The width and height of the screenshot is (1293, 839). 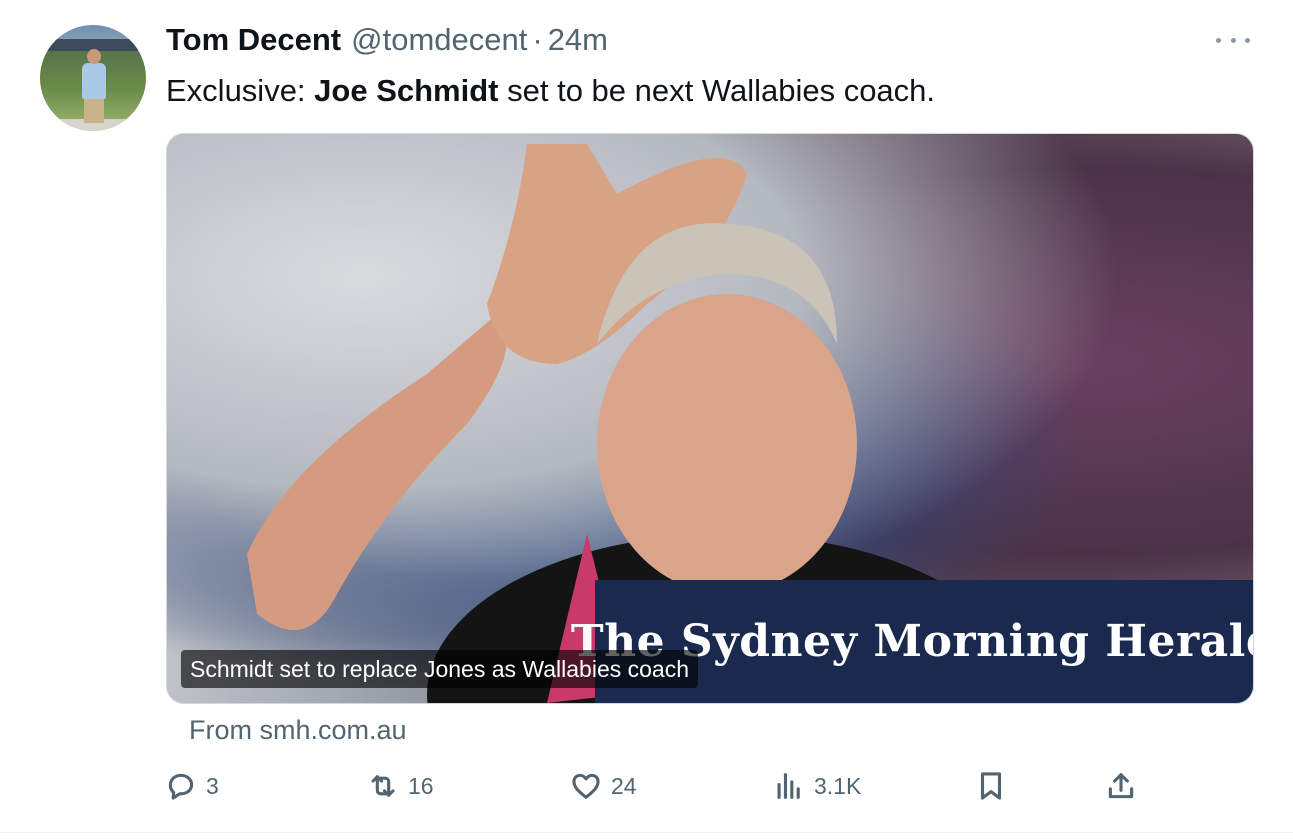 I want to click on tweet-timestamp: 24m, so click(x=578, y=40).